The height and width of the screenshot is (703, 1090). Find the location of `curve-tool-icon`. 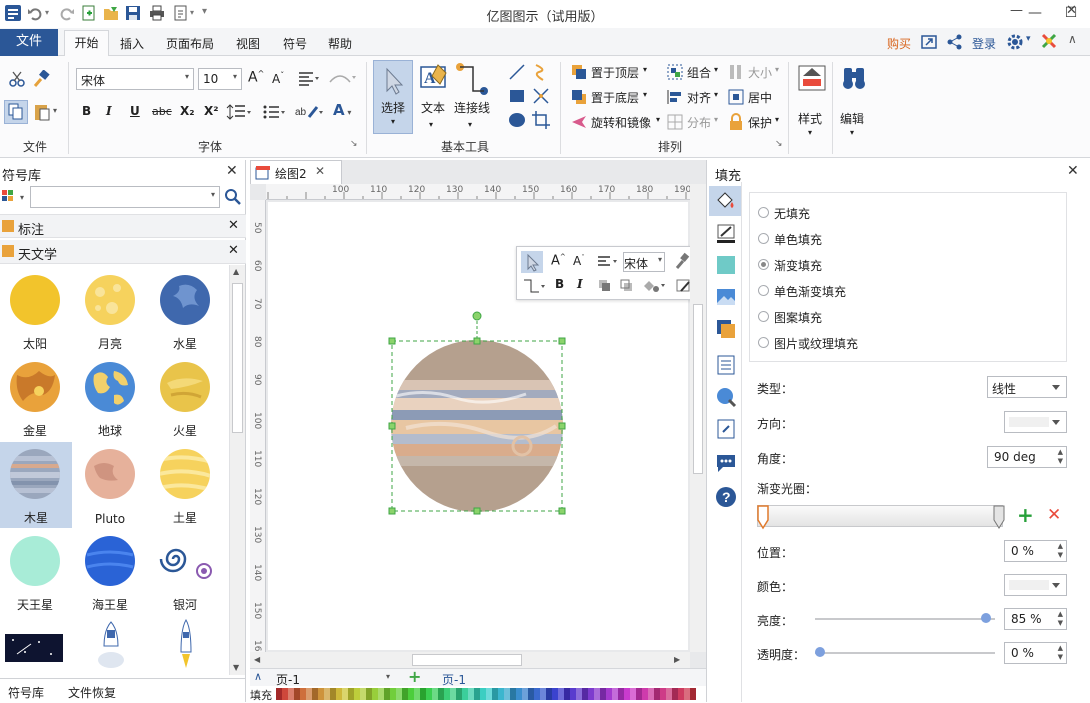

curve-tool-icon is located at coordinates (541, 73).